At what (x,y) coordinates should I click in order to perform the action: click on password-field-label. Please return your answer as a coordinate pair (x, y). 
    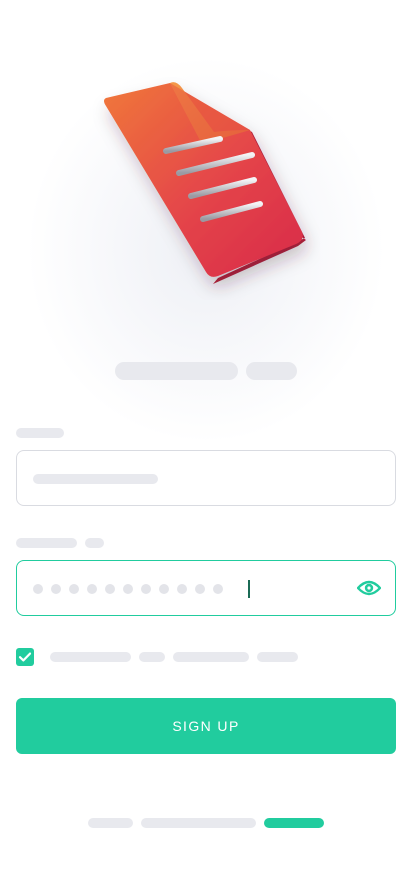
    Looking at the image, I should click on (46, 543).